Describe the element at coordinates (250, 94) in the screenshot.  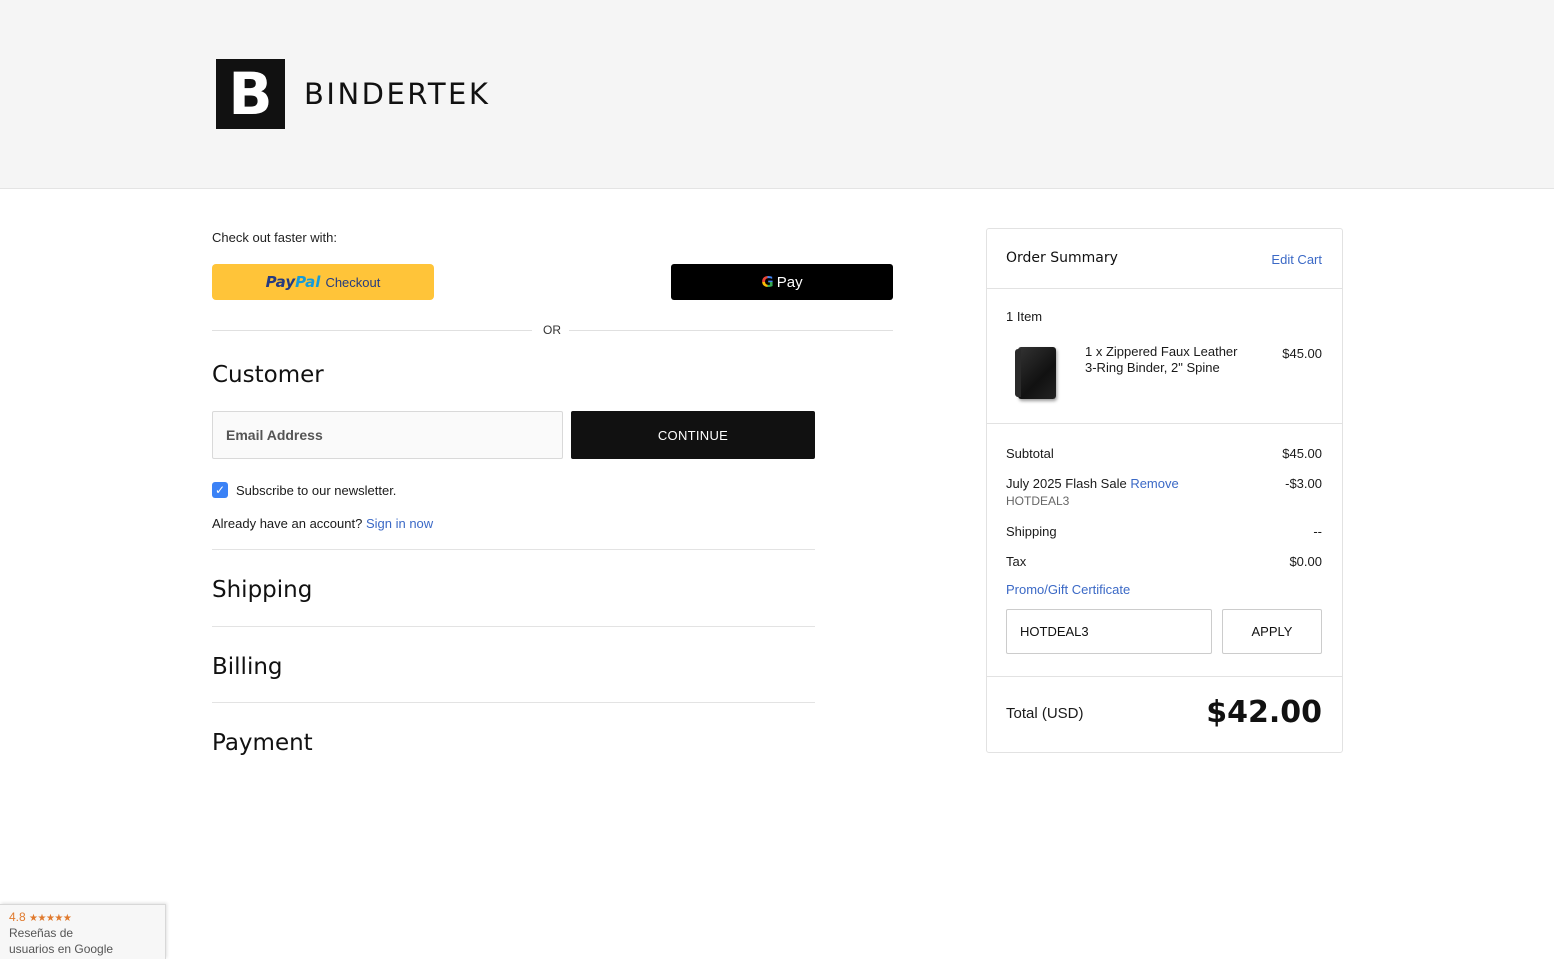
I see `logo-mark: B` at that location.